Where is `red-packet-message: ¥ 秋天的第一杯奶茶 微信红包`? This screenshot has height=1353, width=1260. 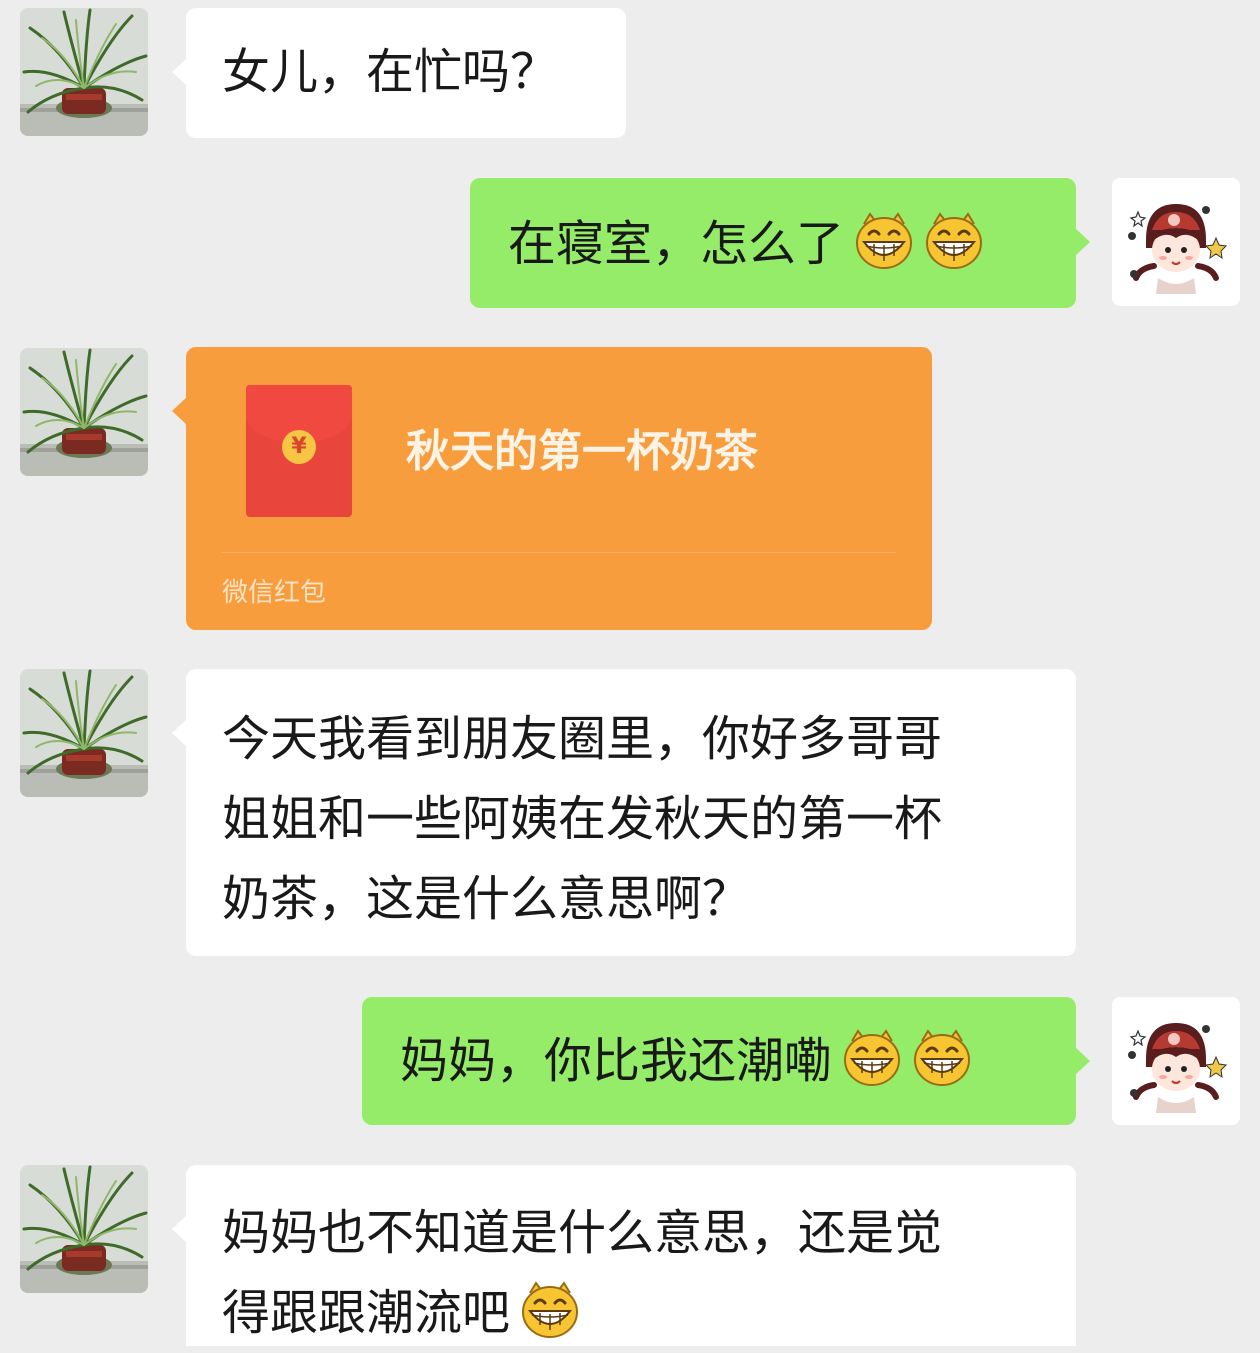
red-packet-message: ¥ 秋天的第一杯奶茶 微信红包 is located at coordinates (552, 488).